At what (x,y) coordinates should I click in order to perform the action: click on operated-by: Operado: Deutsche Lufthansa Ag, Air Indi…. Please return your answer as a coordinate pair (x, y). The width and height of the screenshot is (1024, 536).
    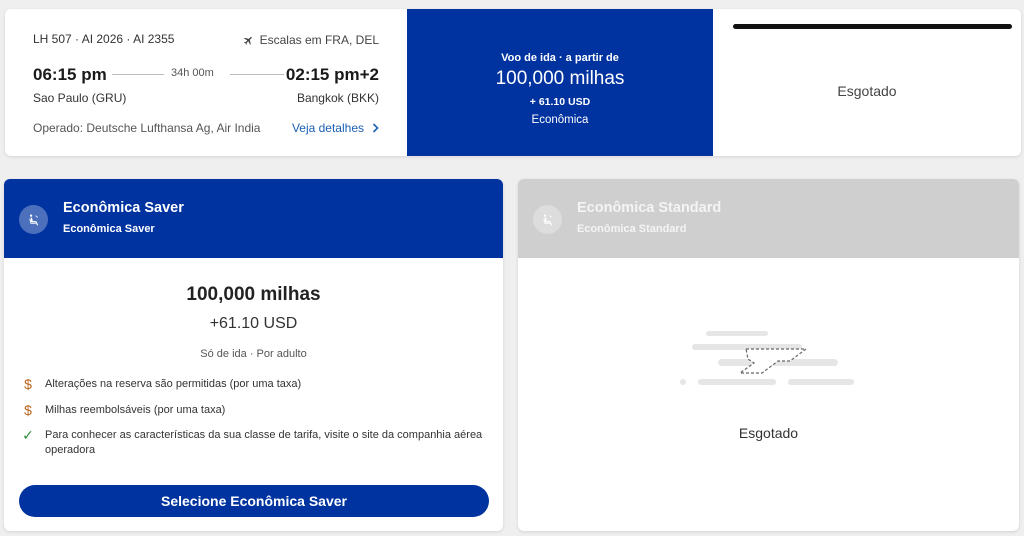
    Looking at the image, I should click on (147, 128).